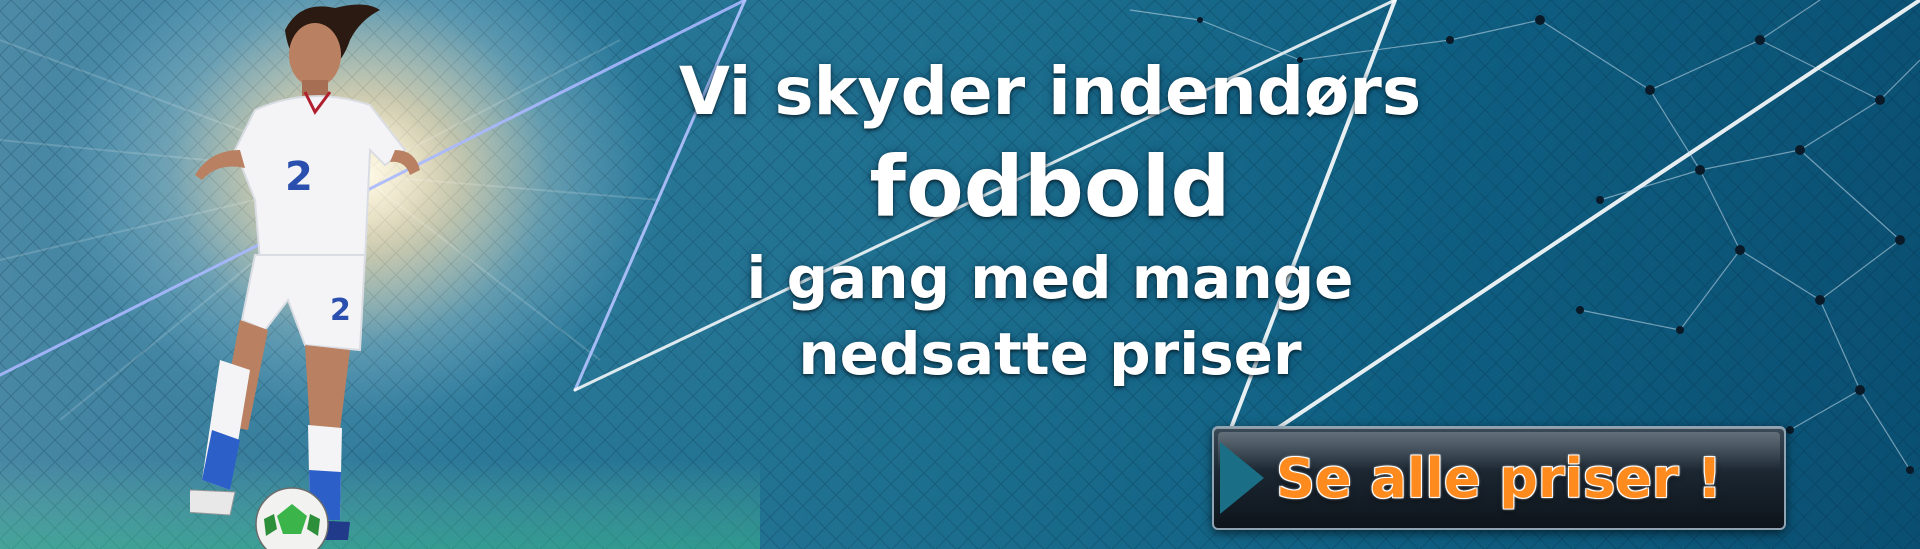 The width and height of the screenshot is (1920, 549). I want to click on headline-line-1: Vi skyder indendørs, so click(1050, 91).